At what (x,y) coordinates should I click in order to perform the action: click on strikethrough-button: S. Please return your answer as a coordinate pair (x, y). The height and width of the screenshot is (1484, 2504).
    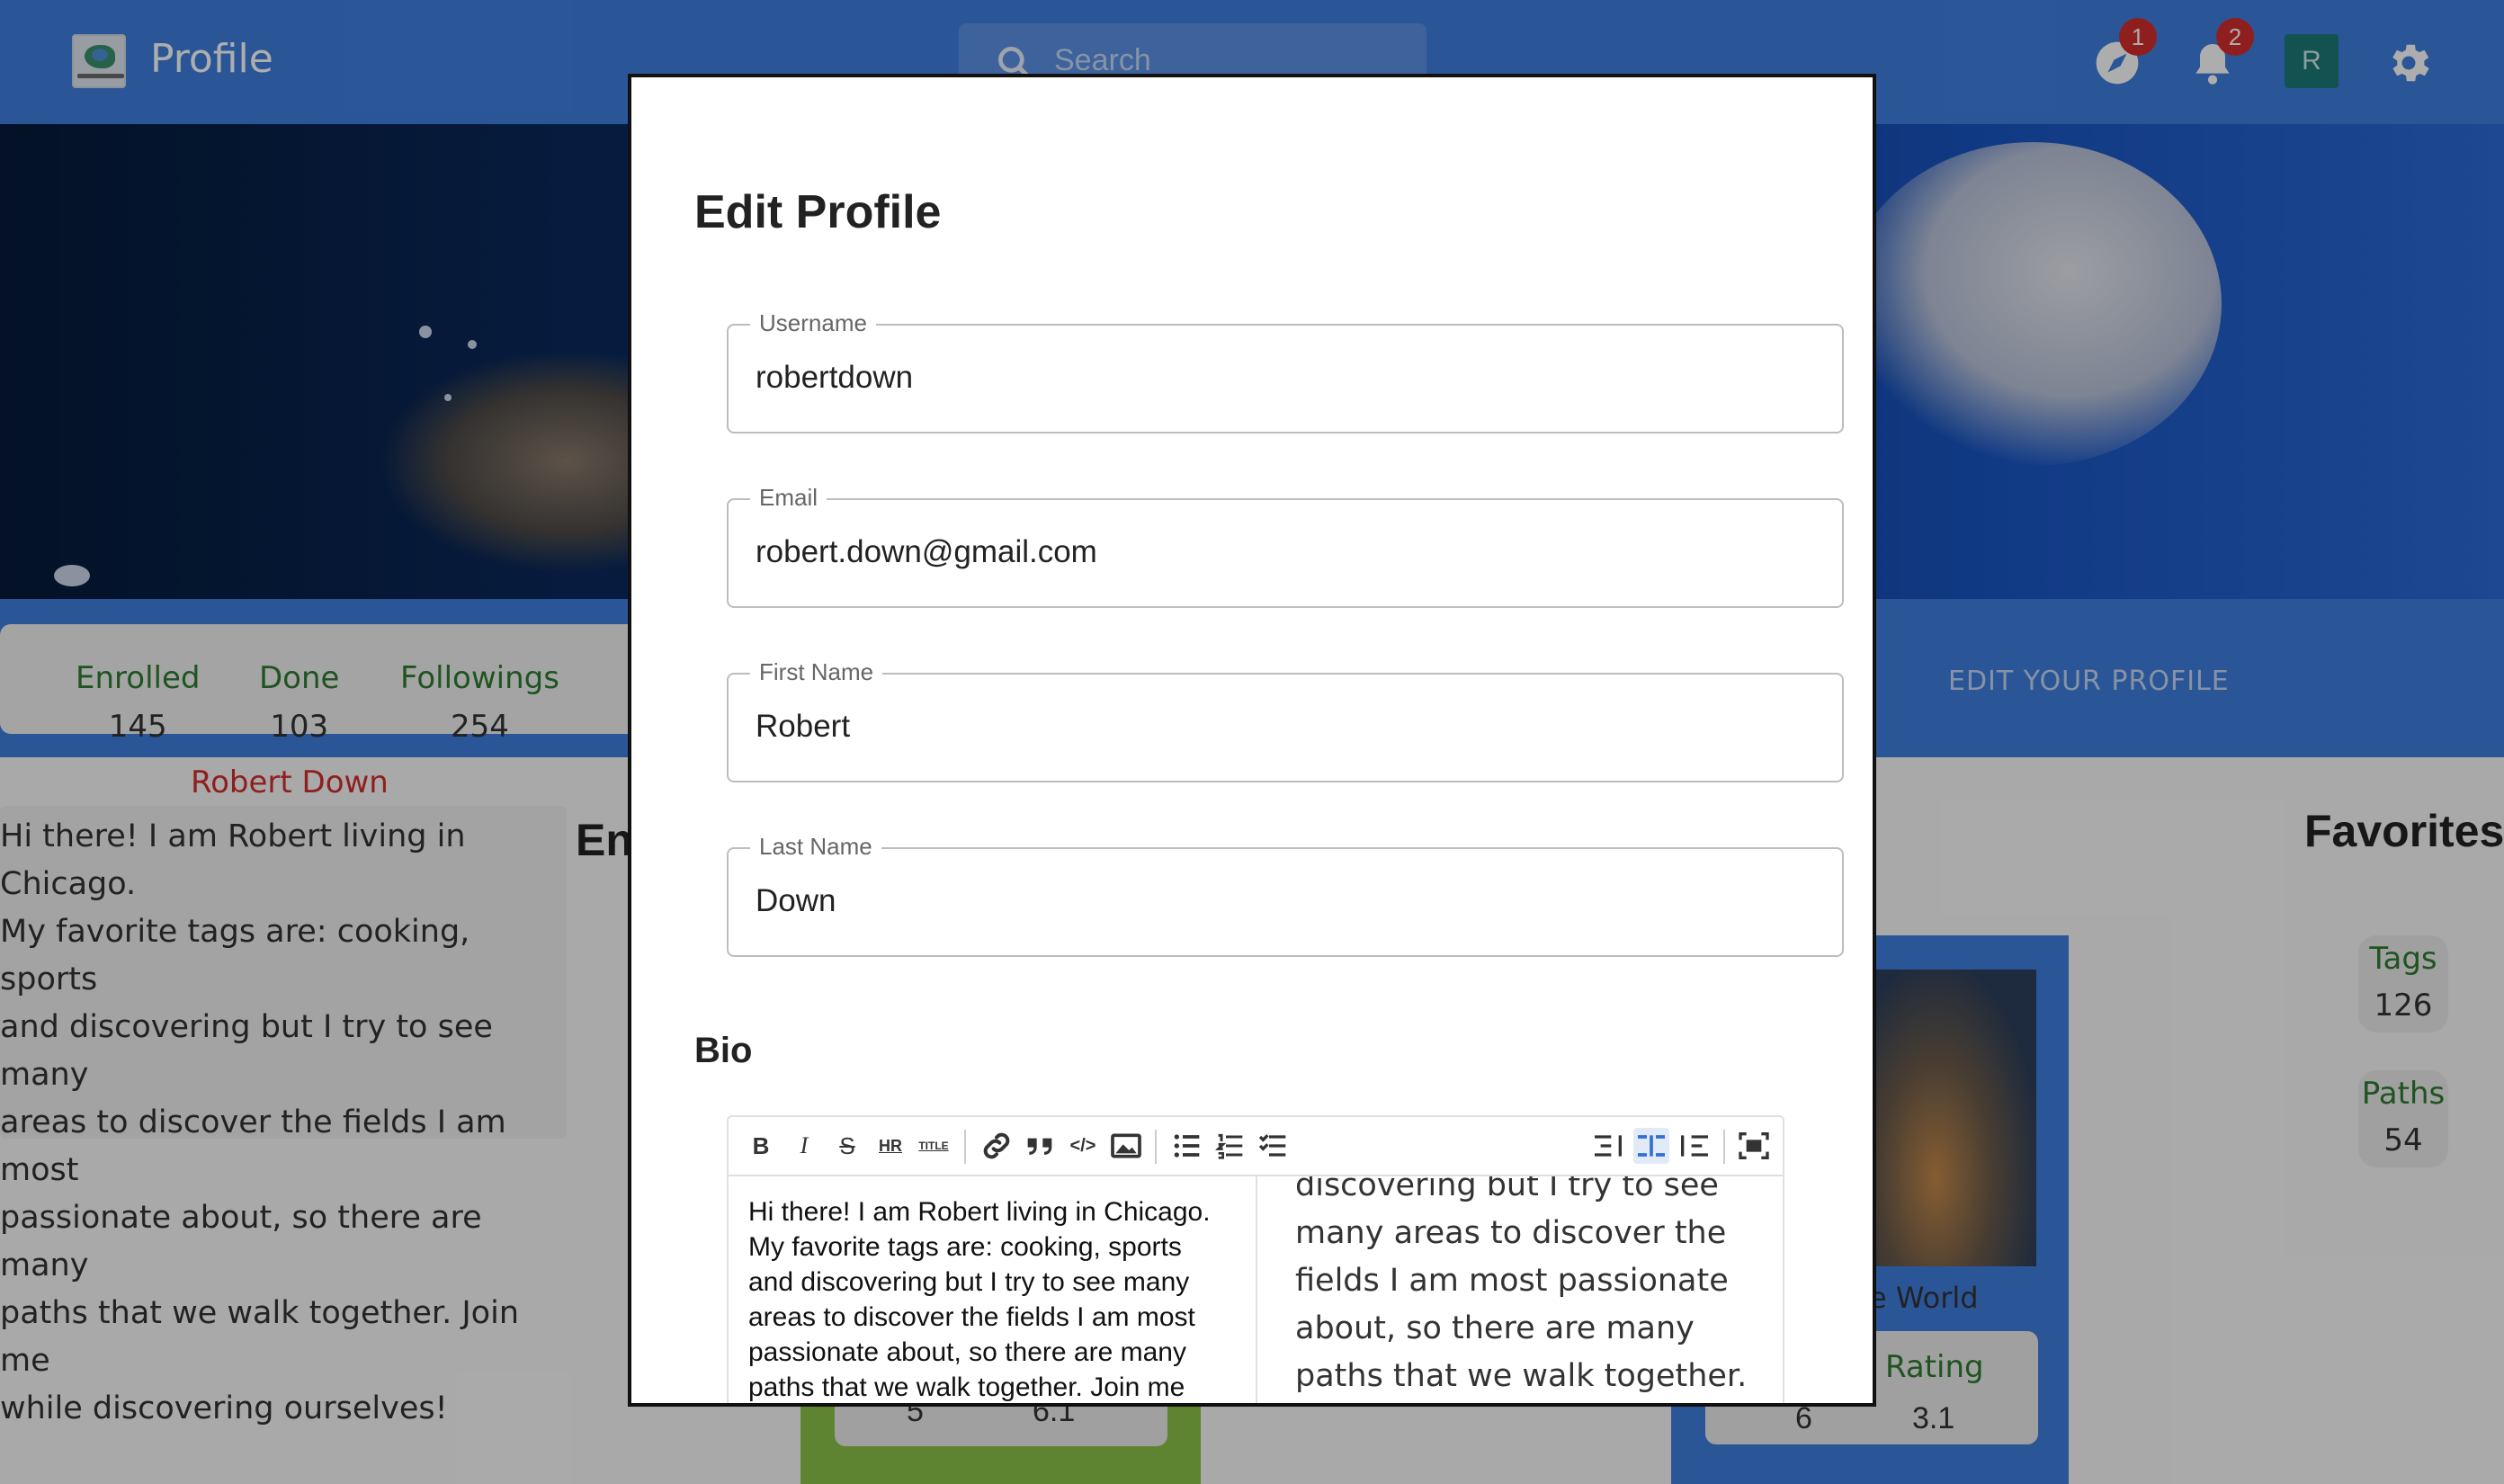
    Looking at the image, I should click on (847, 1146).